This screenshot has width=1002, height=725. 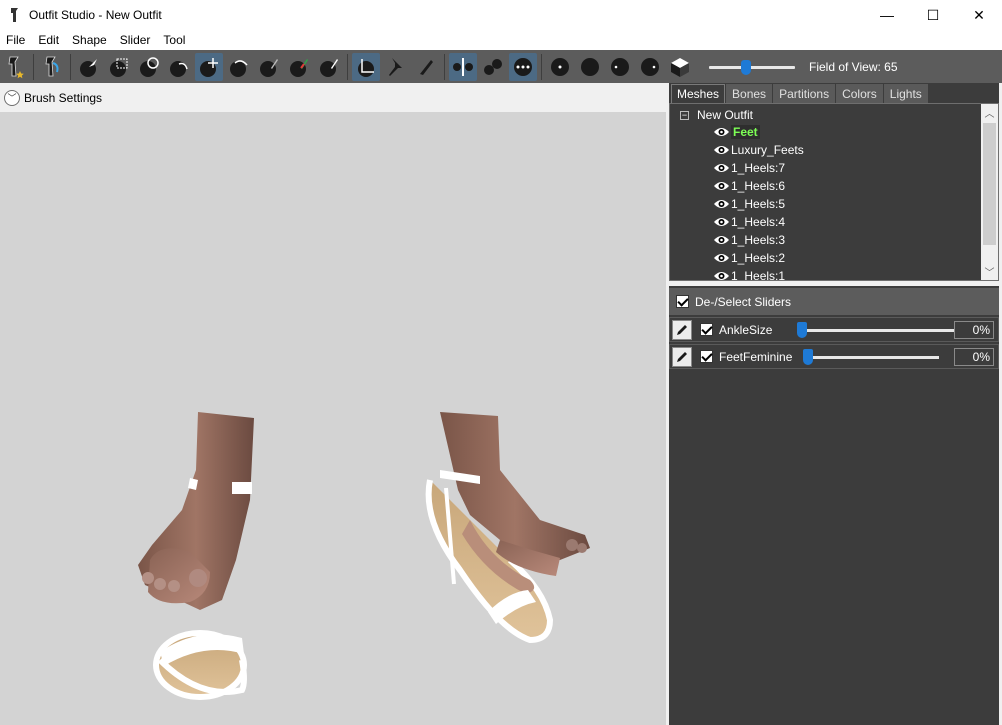 What do you see at coordinates (239, 67) in the screenshot?
I see `smooth-brush-icon` at bounding box center [239, 67].